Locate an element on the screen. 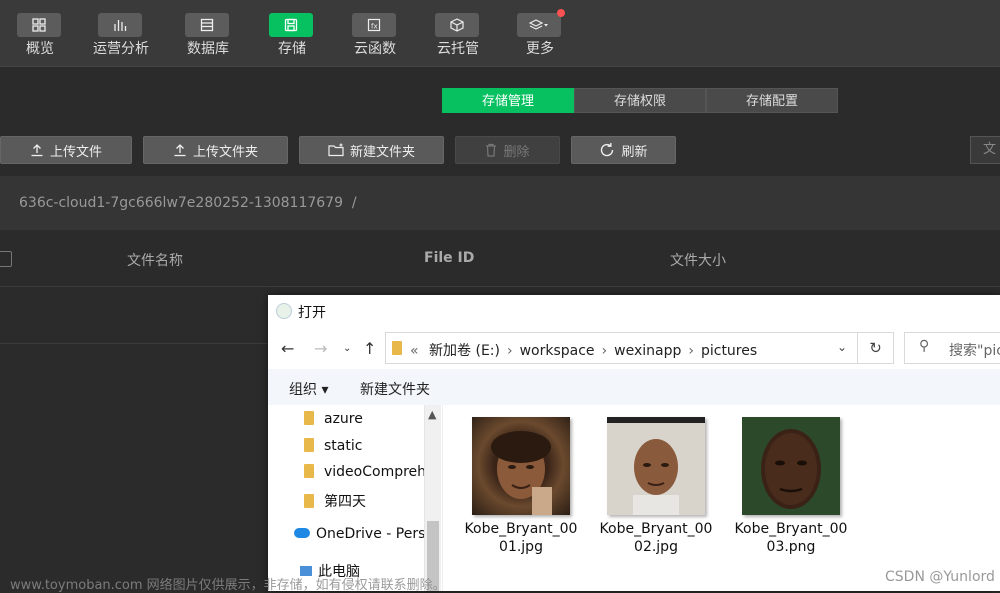 This screenshot has width=1000, height=593. tree-item-label: OneDrive - Persc is located at coordinates (375, 534).